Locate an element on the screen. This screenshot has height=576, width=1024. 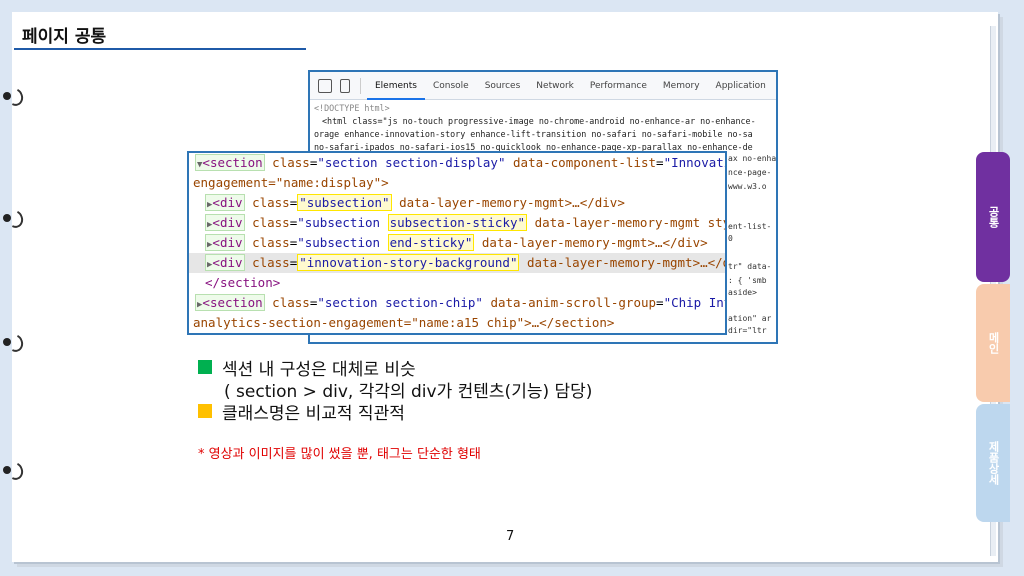
side-tab-main: 메인 is located at coordinates (993, 343).